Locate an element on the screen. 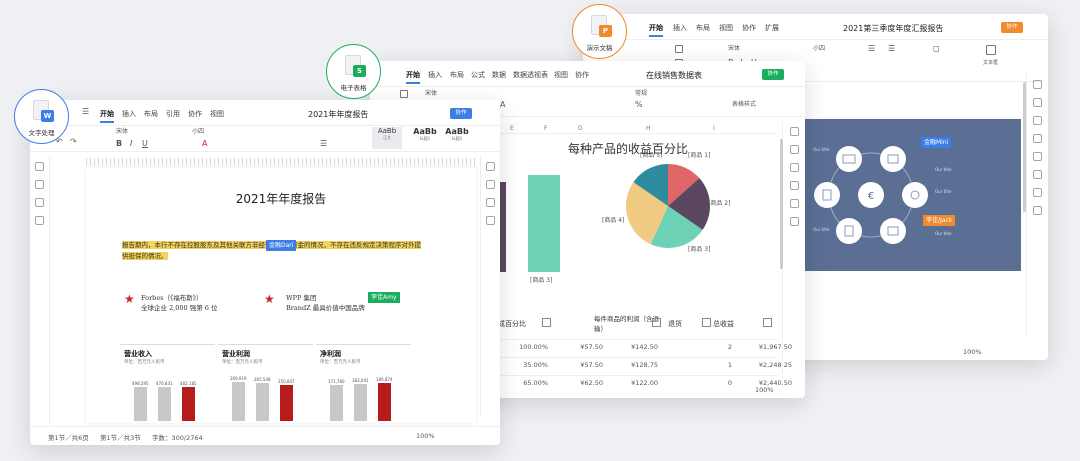 This screenshot has height=461, width=1080. doc-tab-home: 开始 is located at coordinates (107, 116).